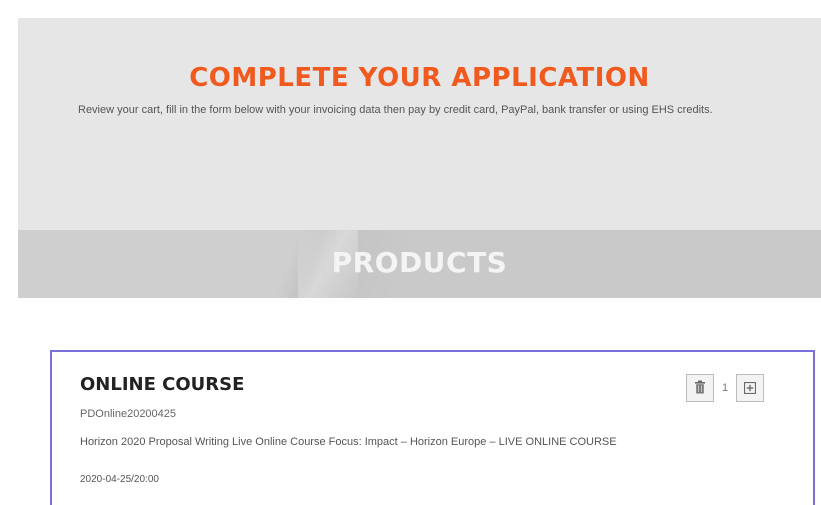 Image resolution: width=821 pixels, height=505 pixels. I want to click on add-item-button, so click(750, 388).